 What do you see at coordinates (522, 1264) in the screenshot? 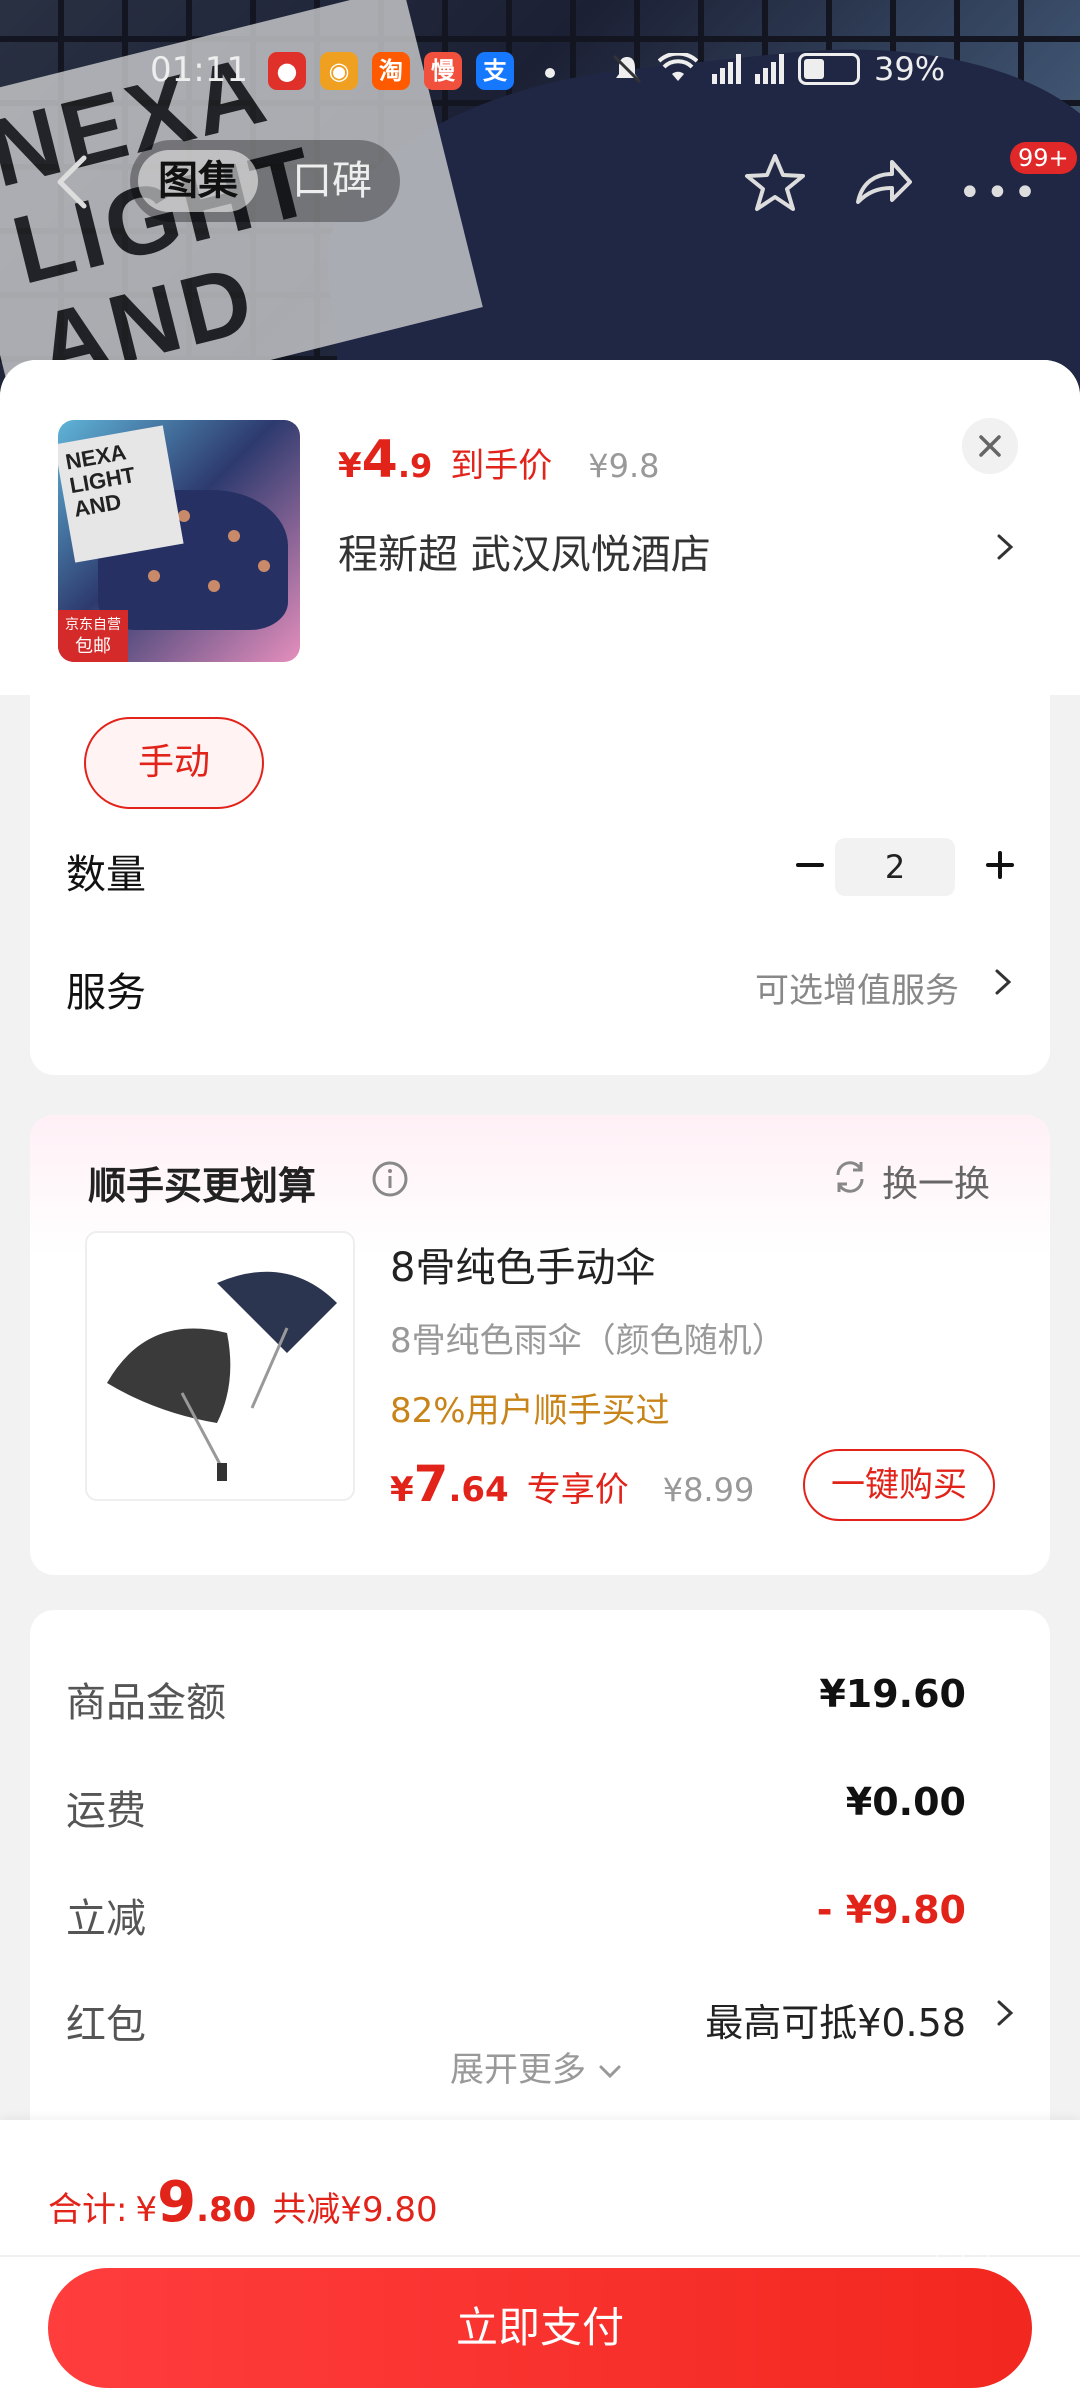
I see `bundle-item-name: 8骨纯色手动伞` at bounding box center [522, 1264].